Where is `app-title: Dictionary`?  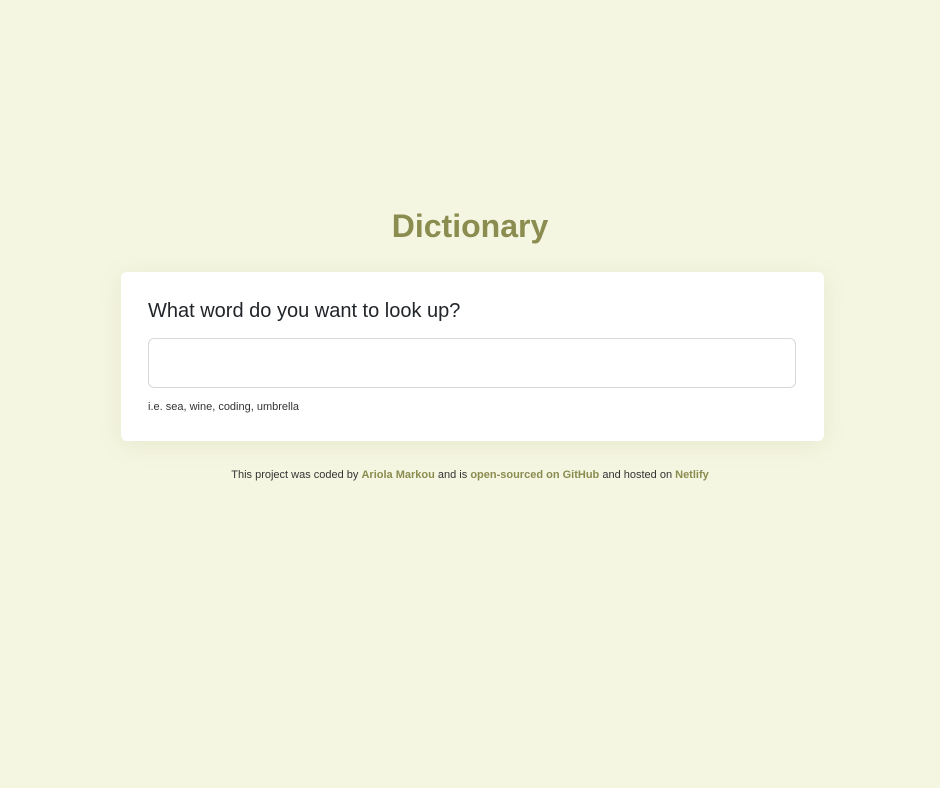
app-title: Dictionary is located at coordinates (470, 226).